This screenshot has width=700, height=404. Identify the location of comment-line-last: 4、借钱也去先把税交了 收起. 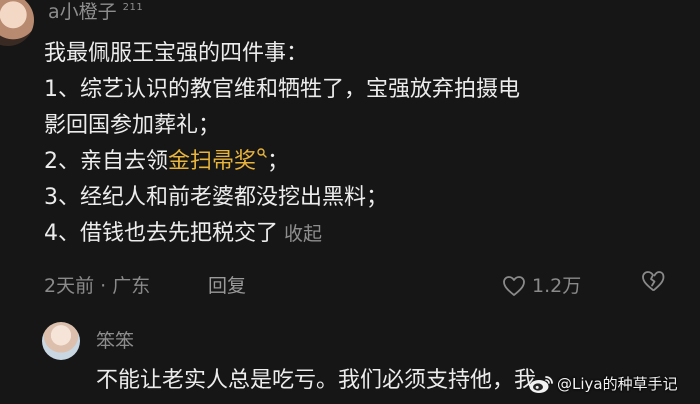
(364, 234).